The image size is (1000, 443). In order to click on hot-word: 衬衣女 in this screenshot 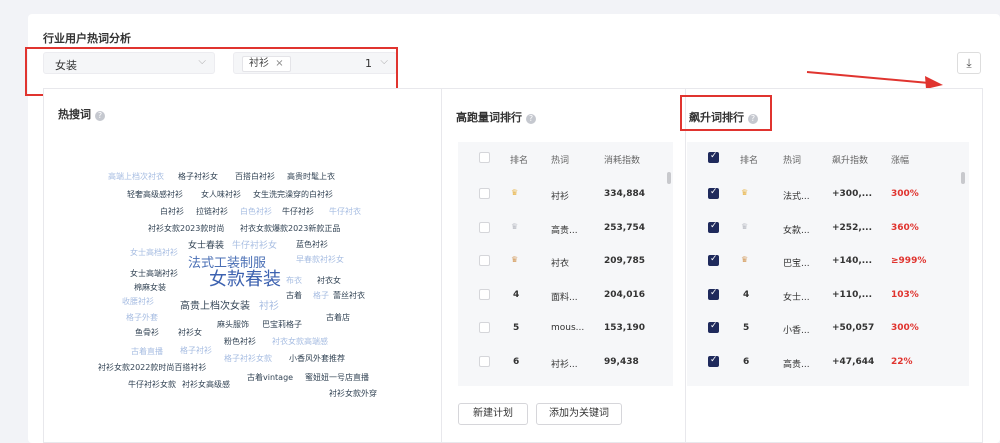, I will do `click(329, 281)`.